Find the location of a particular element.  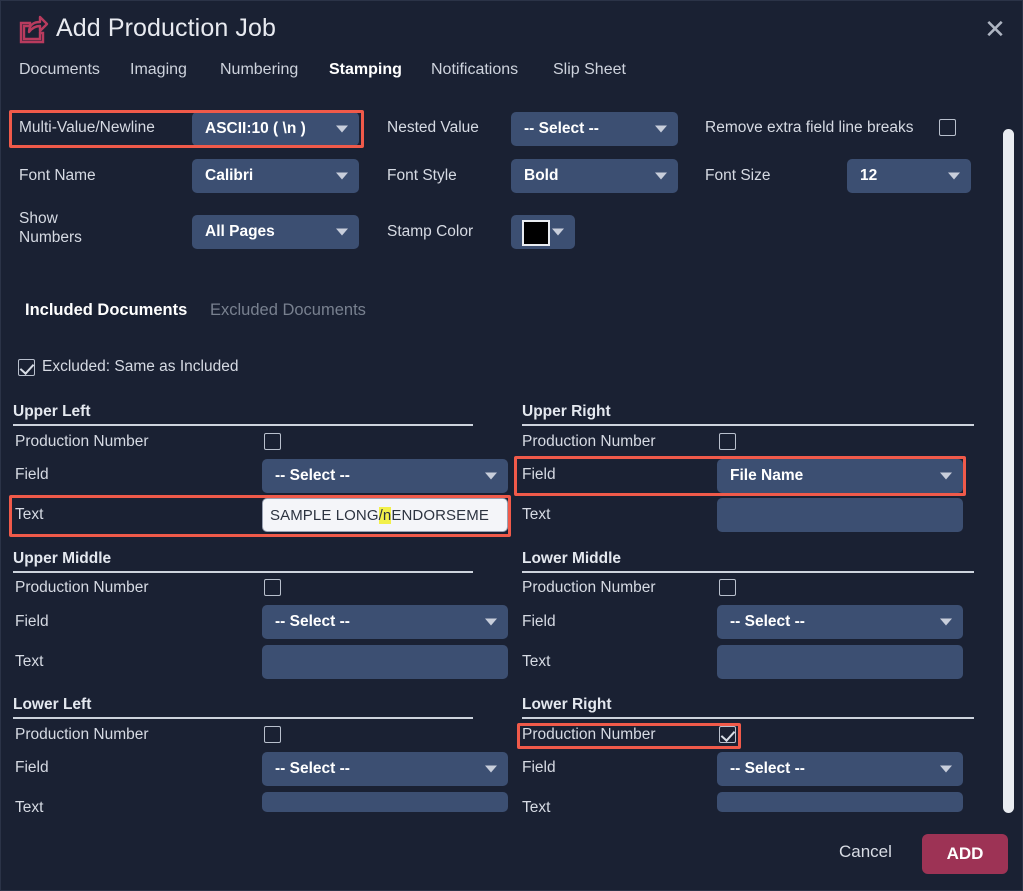

tab-imaging: Imaging is located at coordinates (158, 70).